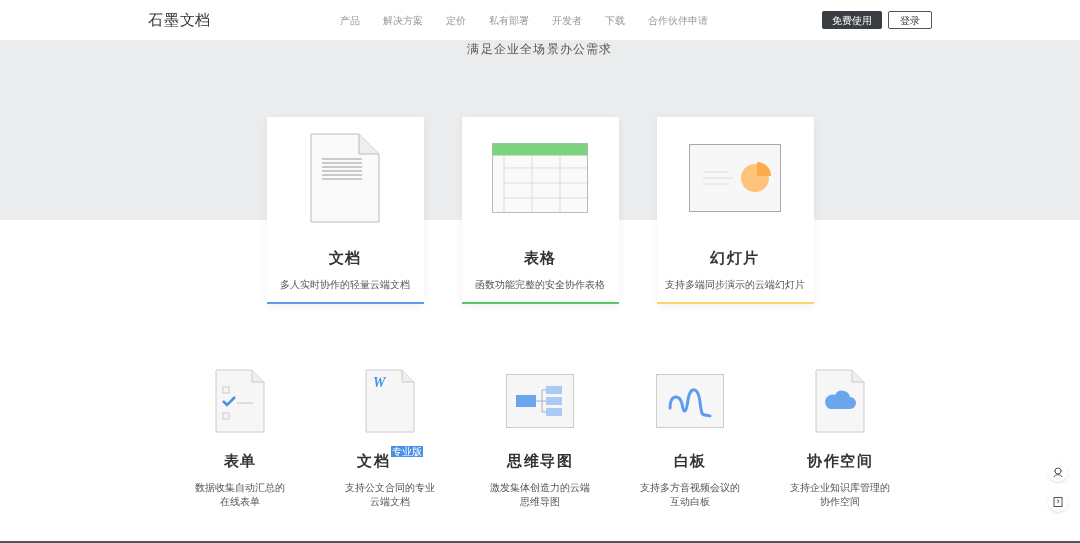 This screenshot has width=1080, height=543. I want to click on w-letter: W, so click(379, 382).